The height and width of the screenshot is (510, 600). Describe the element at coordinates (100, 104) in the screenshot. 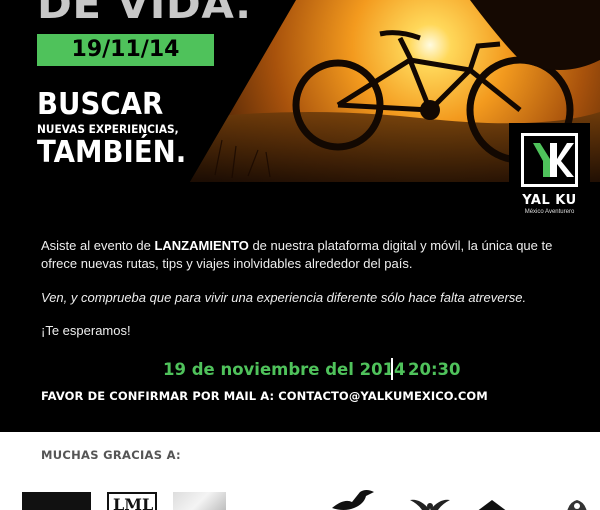

I see `headline-buscar: BUSCAR` at that location.